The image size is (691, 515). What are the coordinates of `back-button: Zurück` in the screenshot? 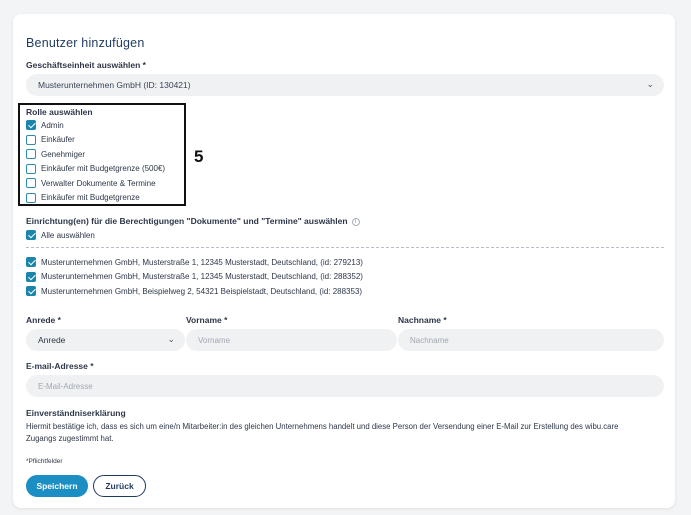 It's located at (119, 486).